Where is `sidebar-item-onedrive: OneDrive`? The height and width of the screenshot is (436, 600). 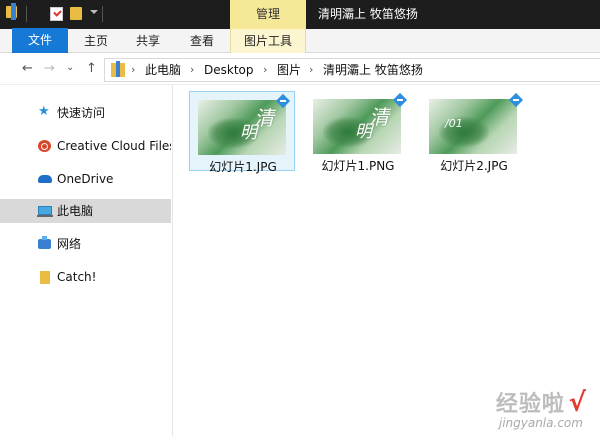 sidebar-item-onedrive: OneDrive is located at coordinates (85, 179).